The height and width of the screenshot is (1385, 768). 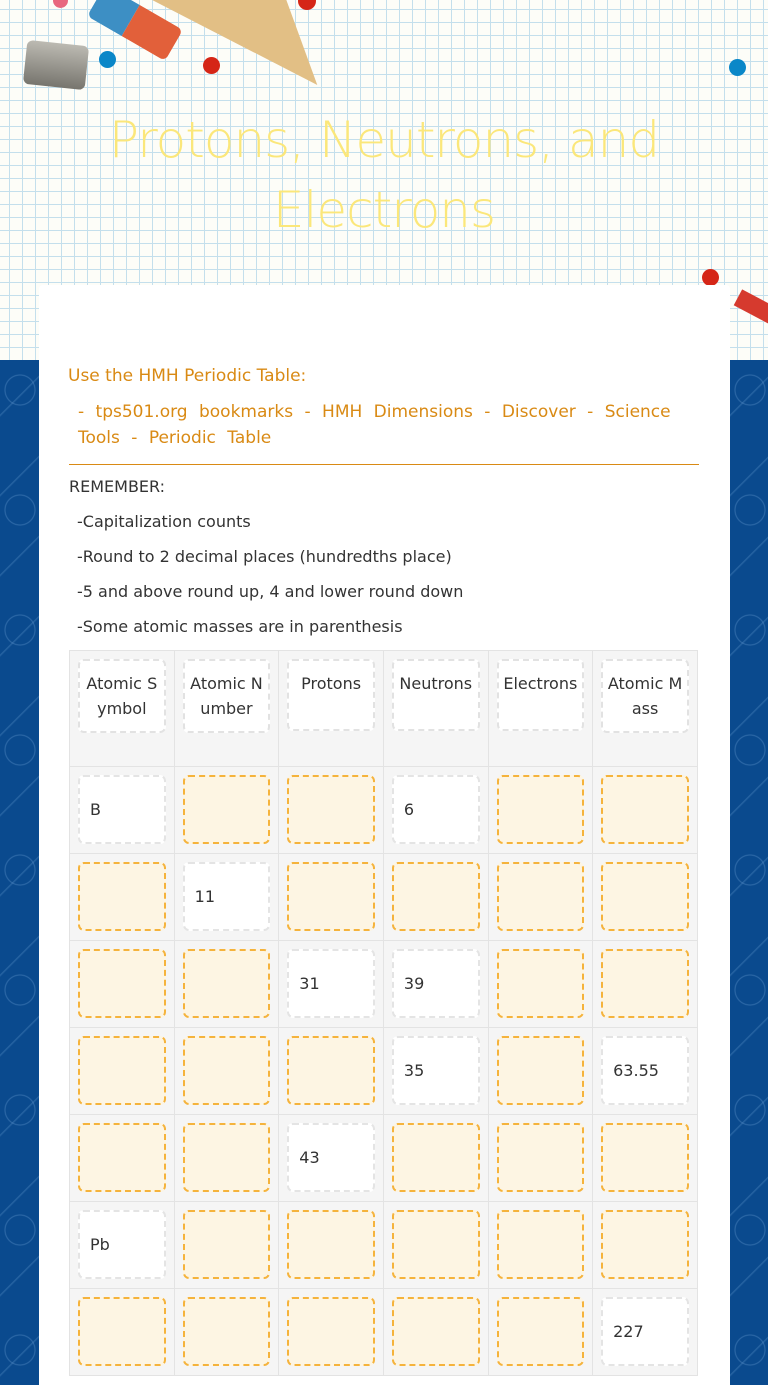 I want to click on instructions-heading: Use the HMH Periodic Table:, so click(x=187, y=376).